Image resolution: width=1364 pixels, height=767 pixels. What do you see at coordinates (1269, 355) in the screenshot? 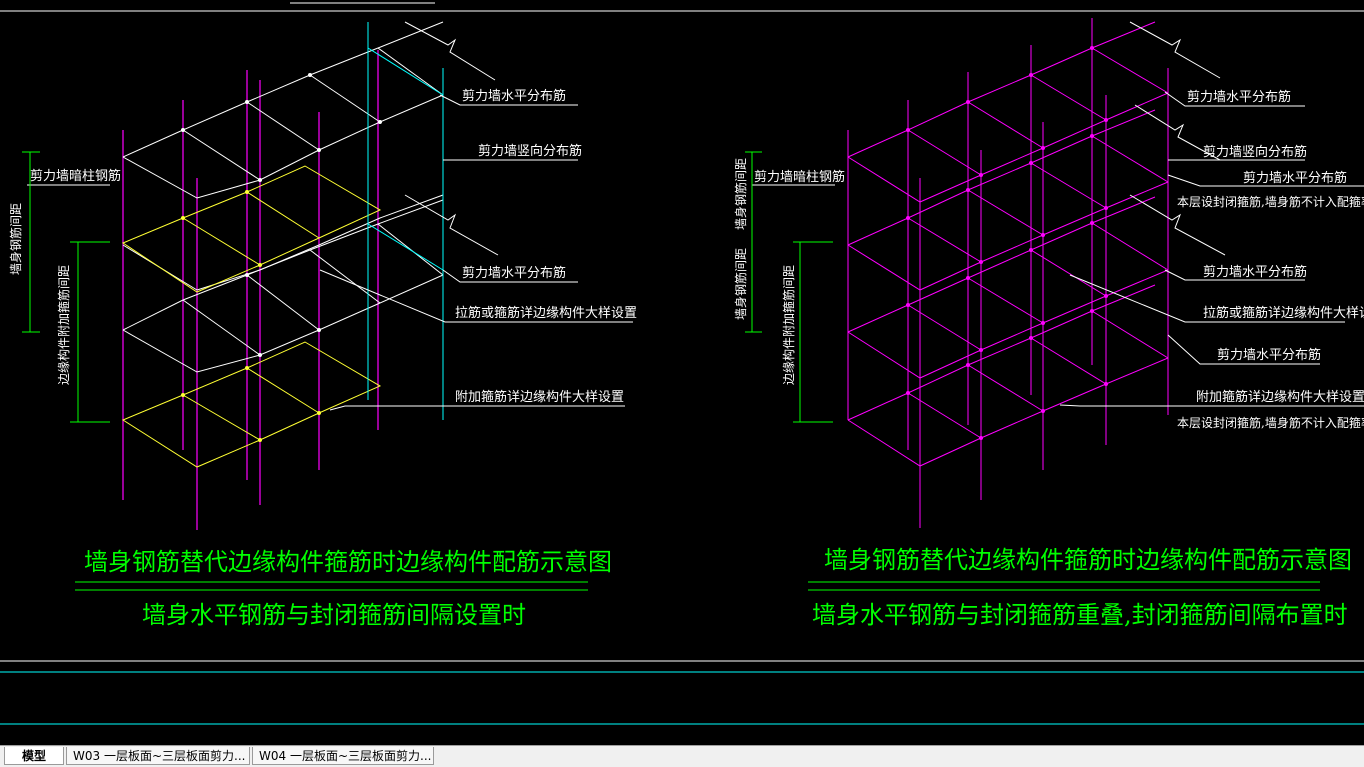
I see `label-horizontal-4: 剪力墙水平分布筋` at bounding box center [1269, 355].